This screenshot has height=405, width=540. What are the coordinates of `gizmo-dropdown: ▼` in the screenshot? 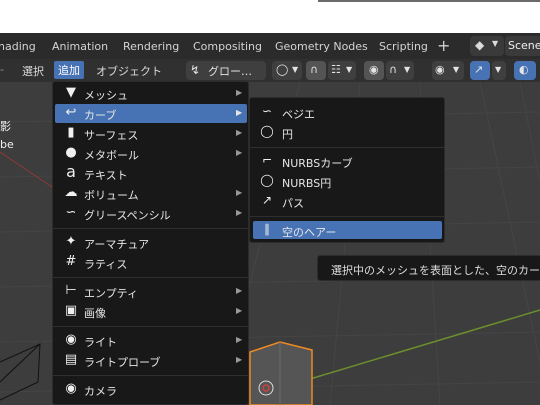 It's located at (499, 70).